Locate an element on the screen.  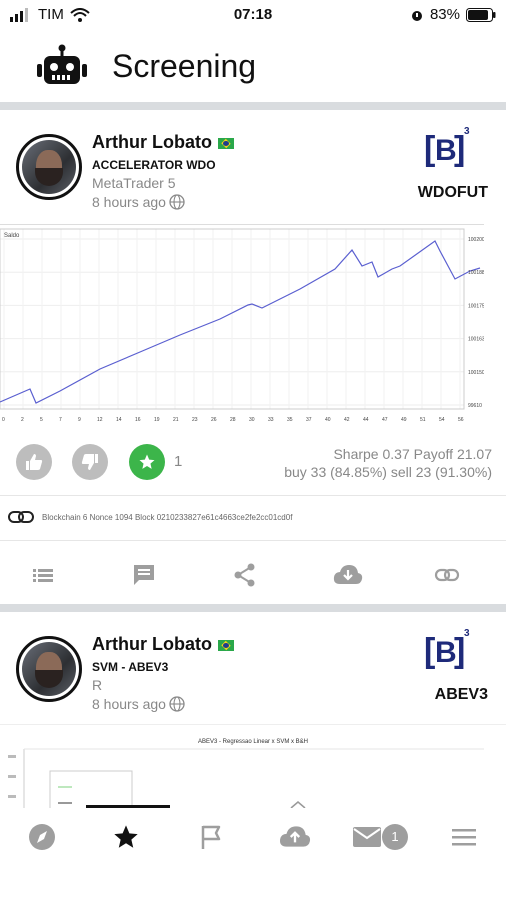
nav-menu is located at coordinates (464, 837).